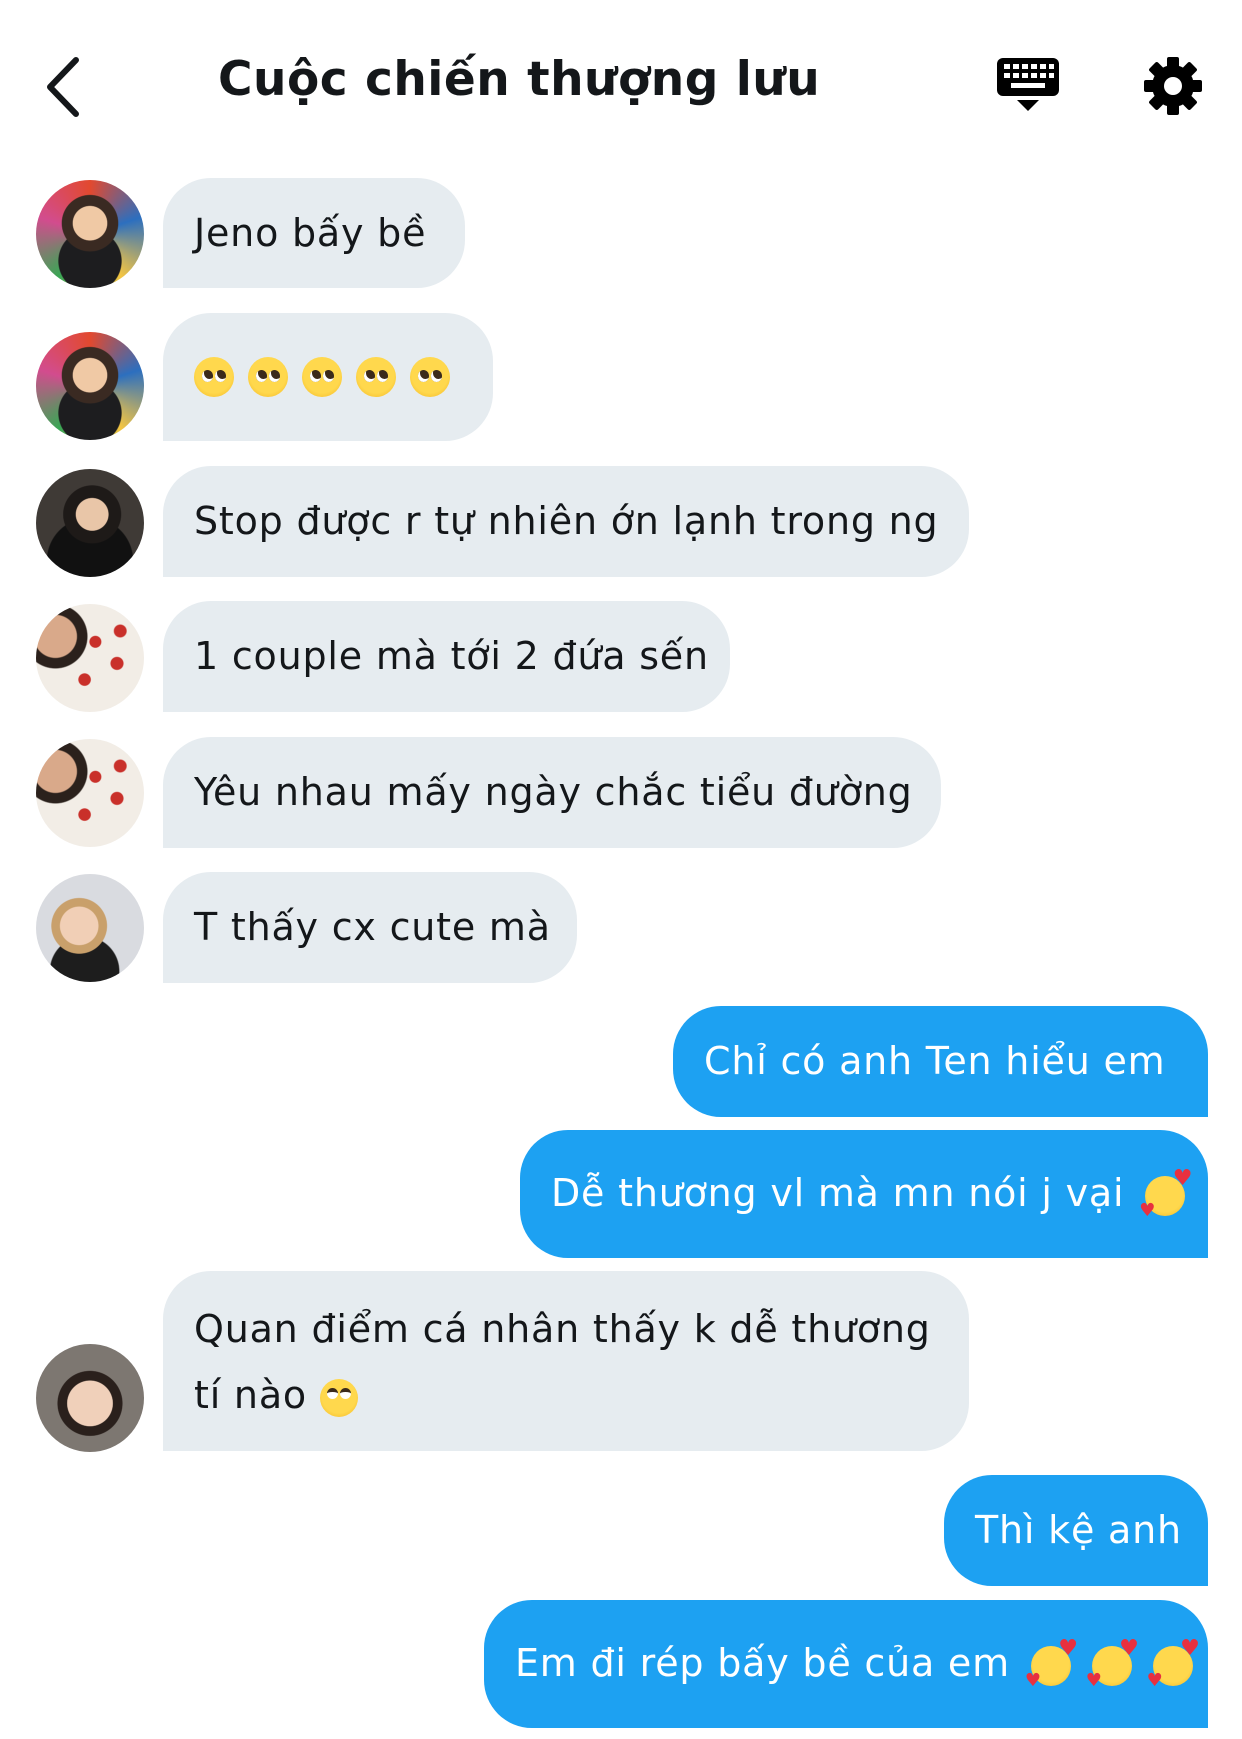 The width and height of the screenshot is (1242, 1739). What do you see at coordinates (343, 377) in the screenshot?
I see `emoji-row` at bounding box center [343, 377].